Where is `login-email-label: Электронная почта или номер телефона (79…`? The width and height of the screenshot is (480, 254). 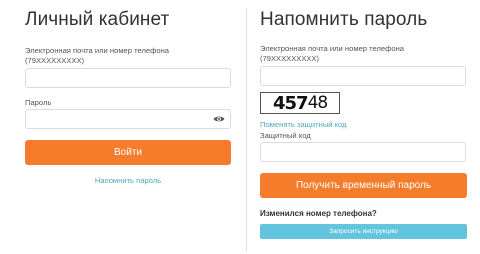
login-email-label: Электронная почта или номер телефона (79… is located at coordinates (97, 55).